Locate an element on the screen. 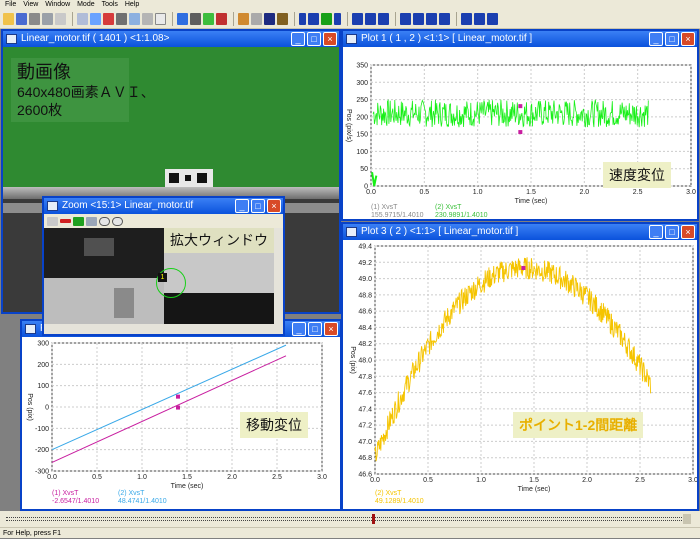 This screenshot has width=700, height=539. copy-icon is located at coordinates (82, 18).